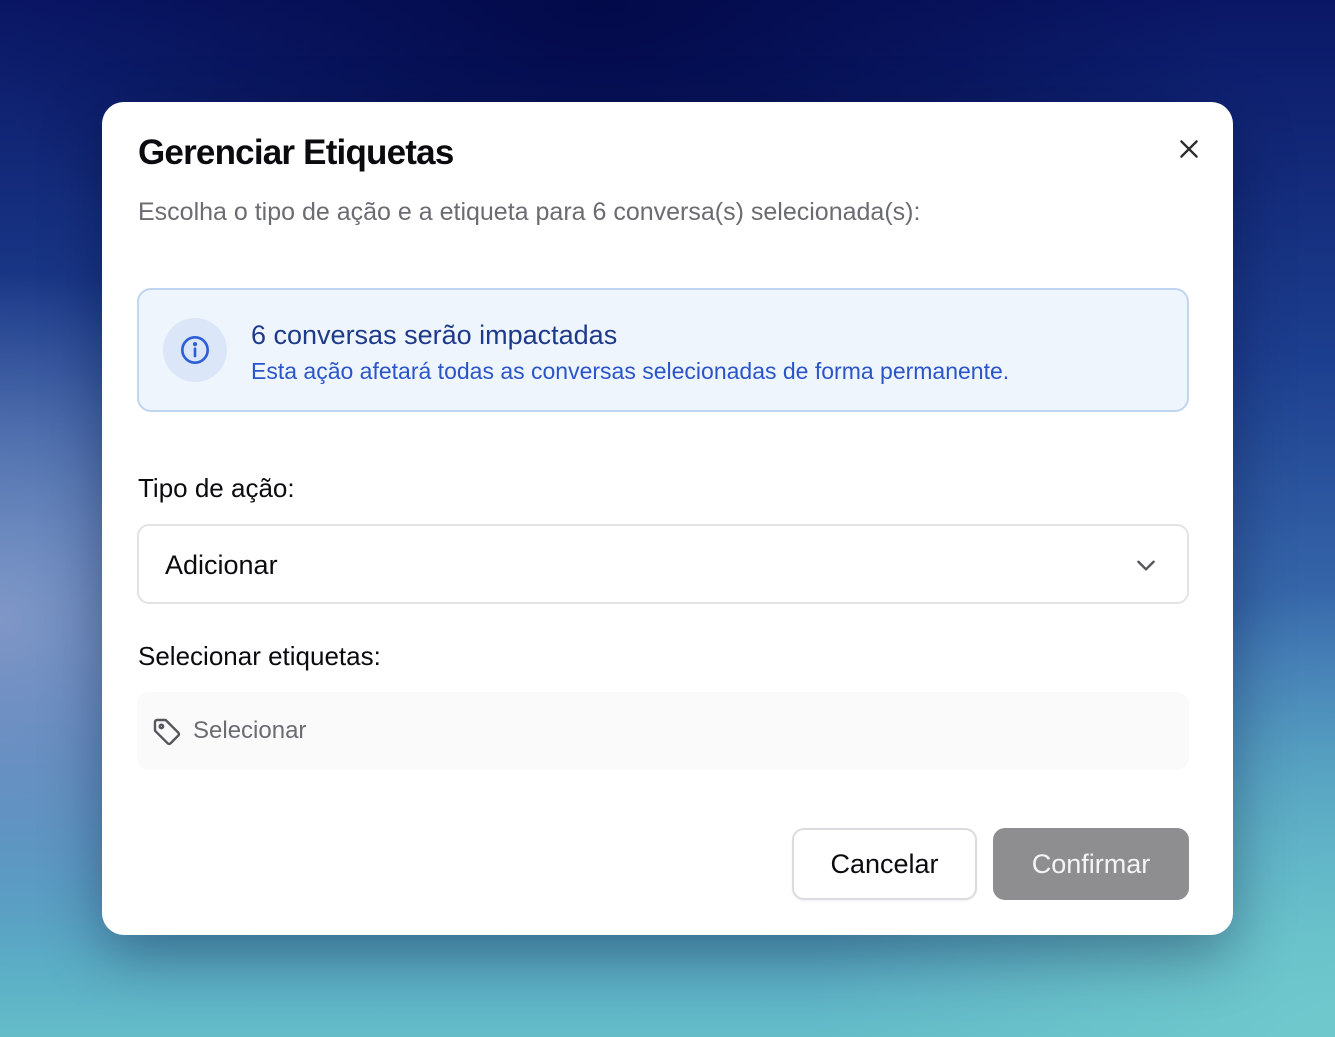  What do you see at coordinates (434, 335) in the screenshot?
I see `info-title: 6 conversas serão impactadas` at bounding box center [434, 335].